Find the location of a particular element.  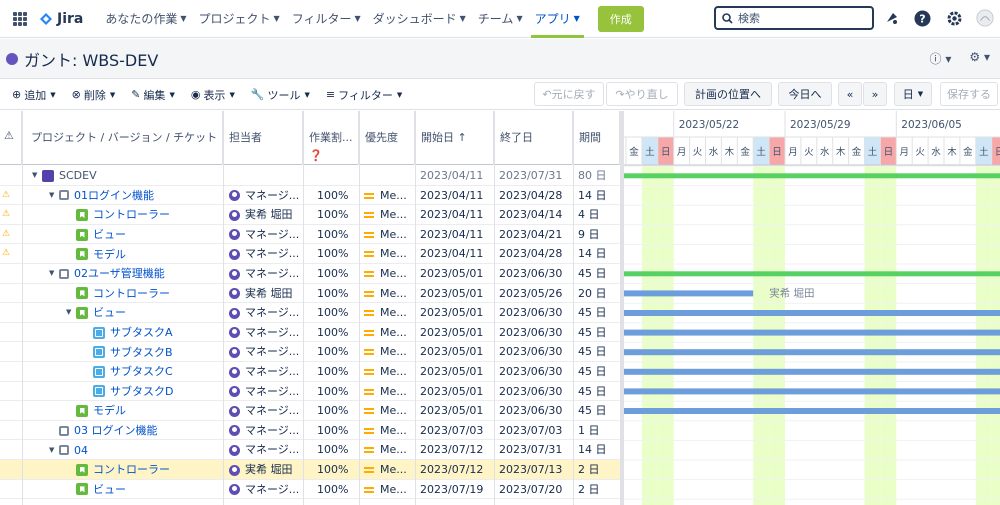

tree-node: ▼ ビュー is located at coordinates (144, 313).